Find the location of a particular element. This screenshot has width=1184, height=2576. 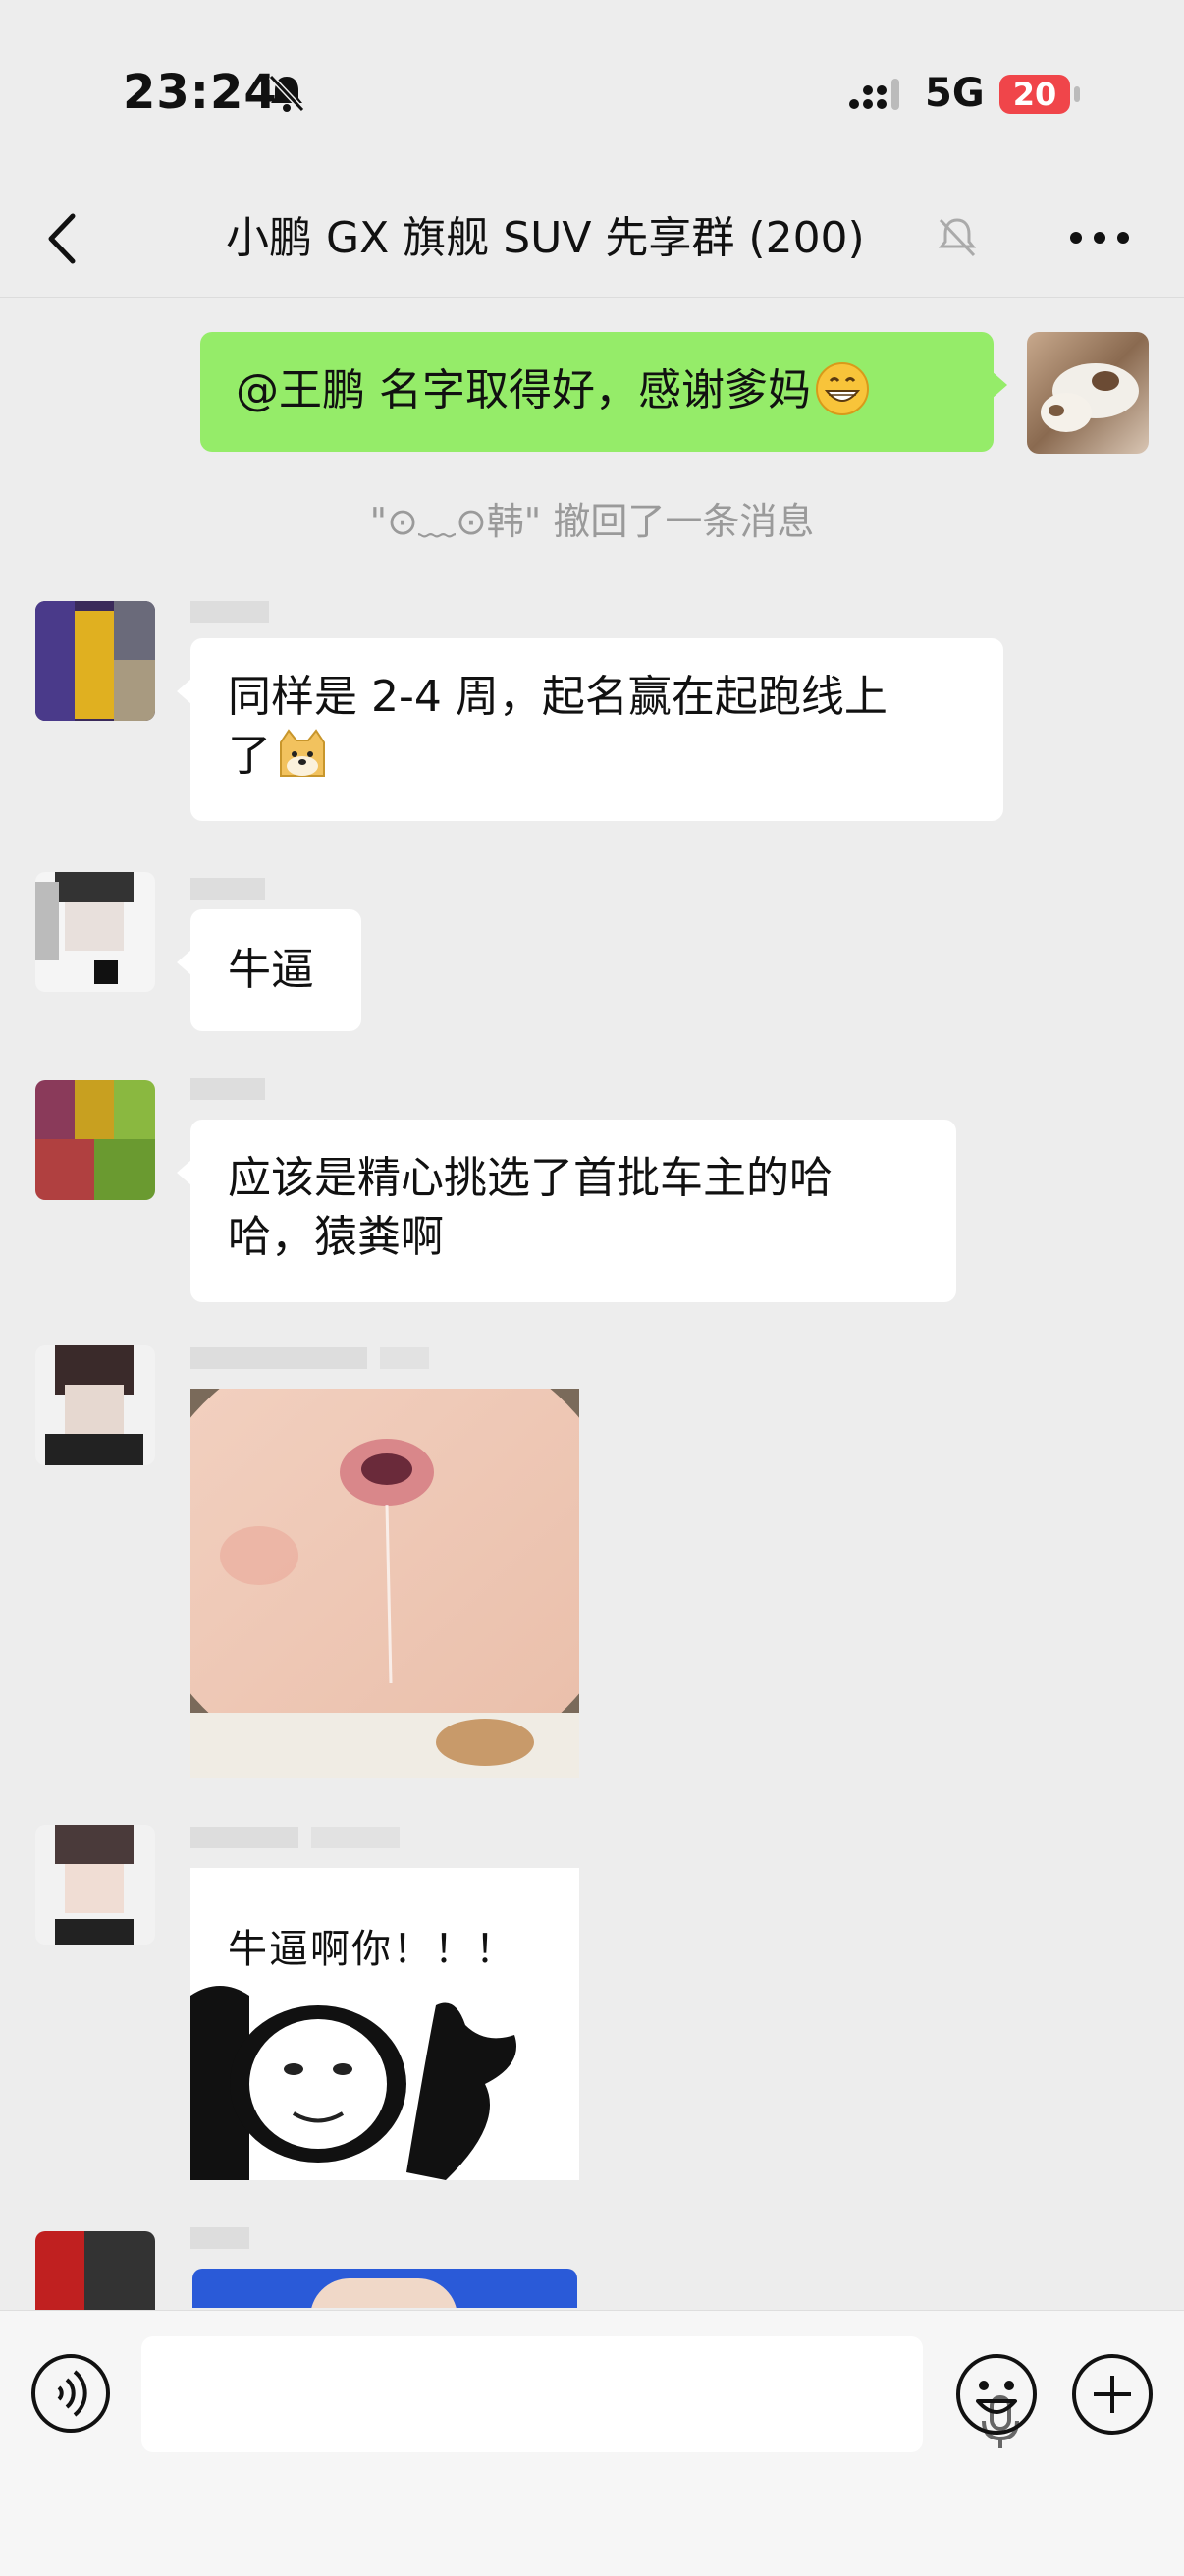

recall-notice: "⊙﹏⊙韩" 撤回了一条消息 is located at coordinates (592, 521).